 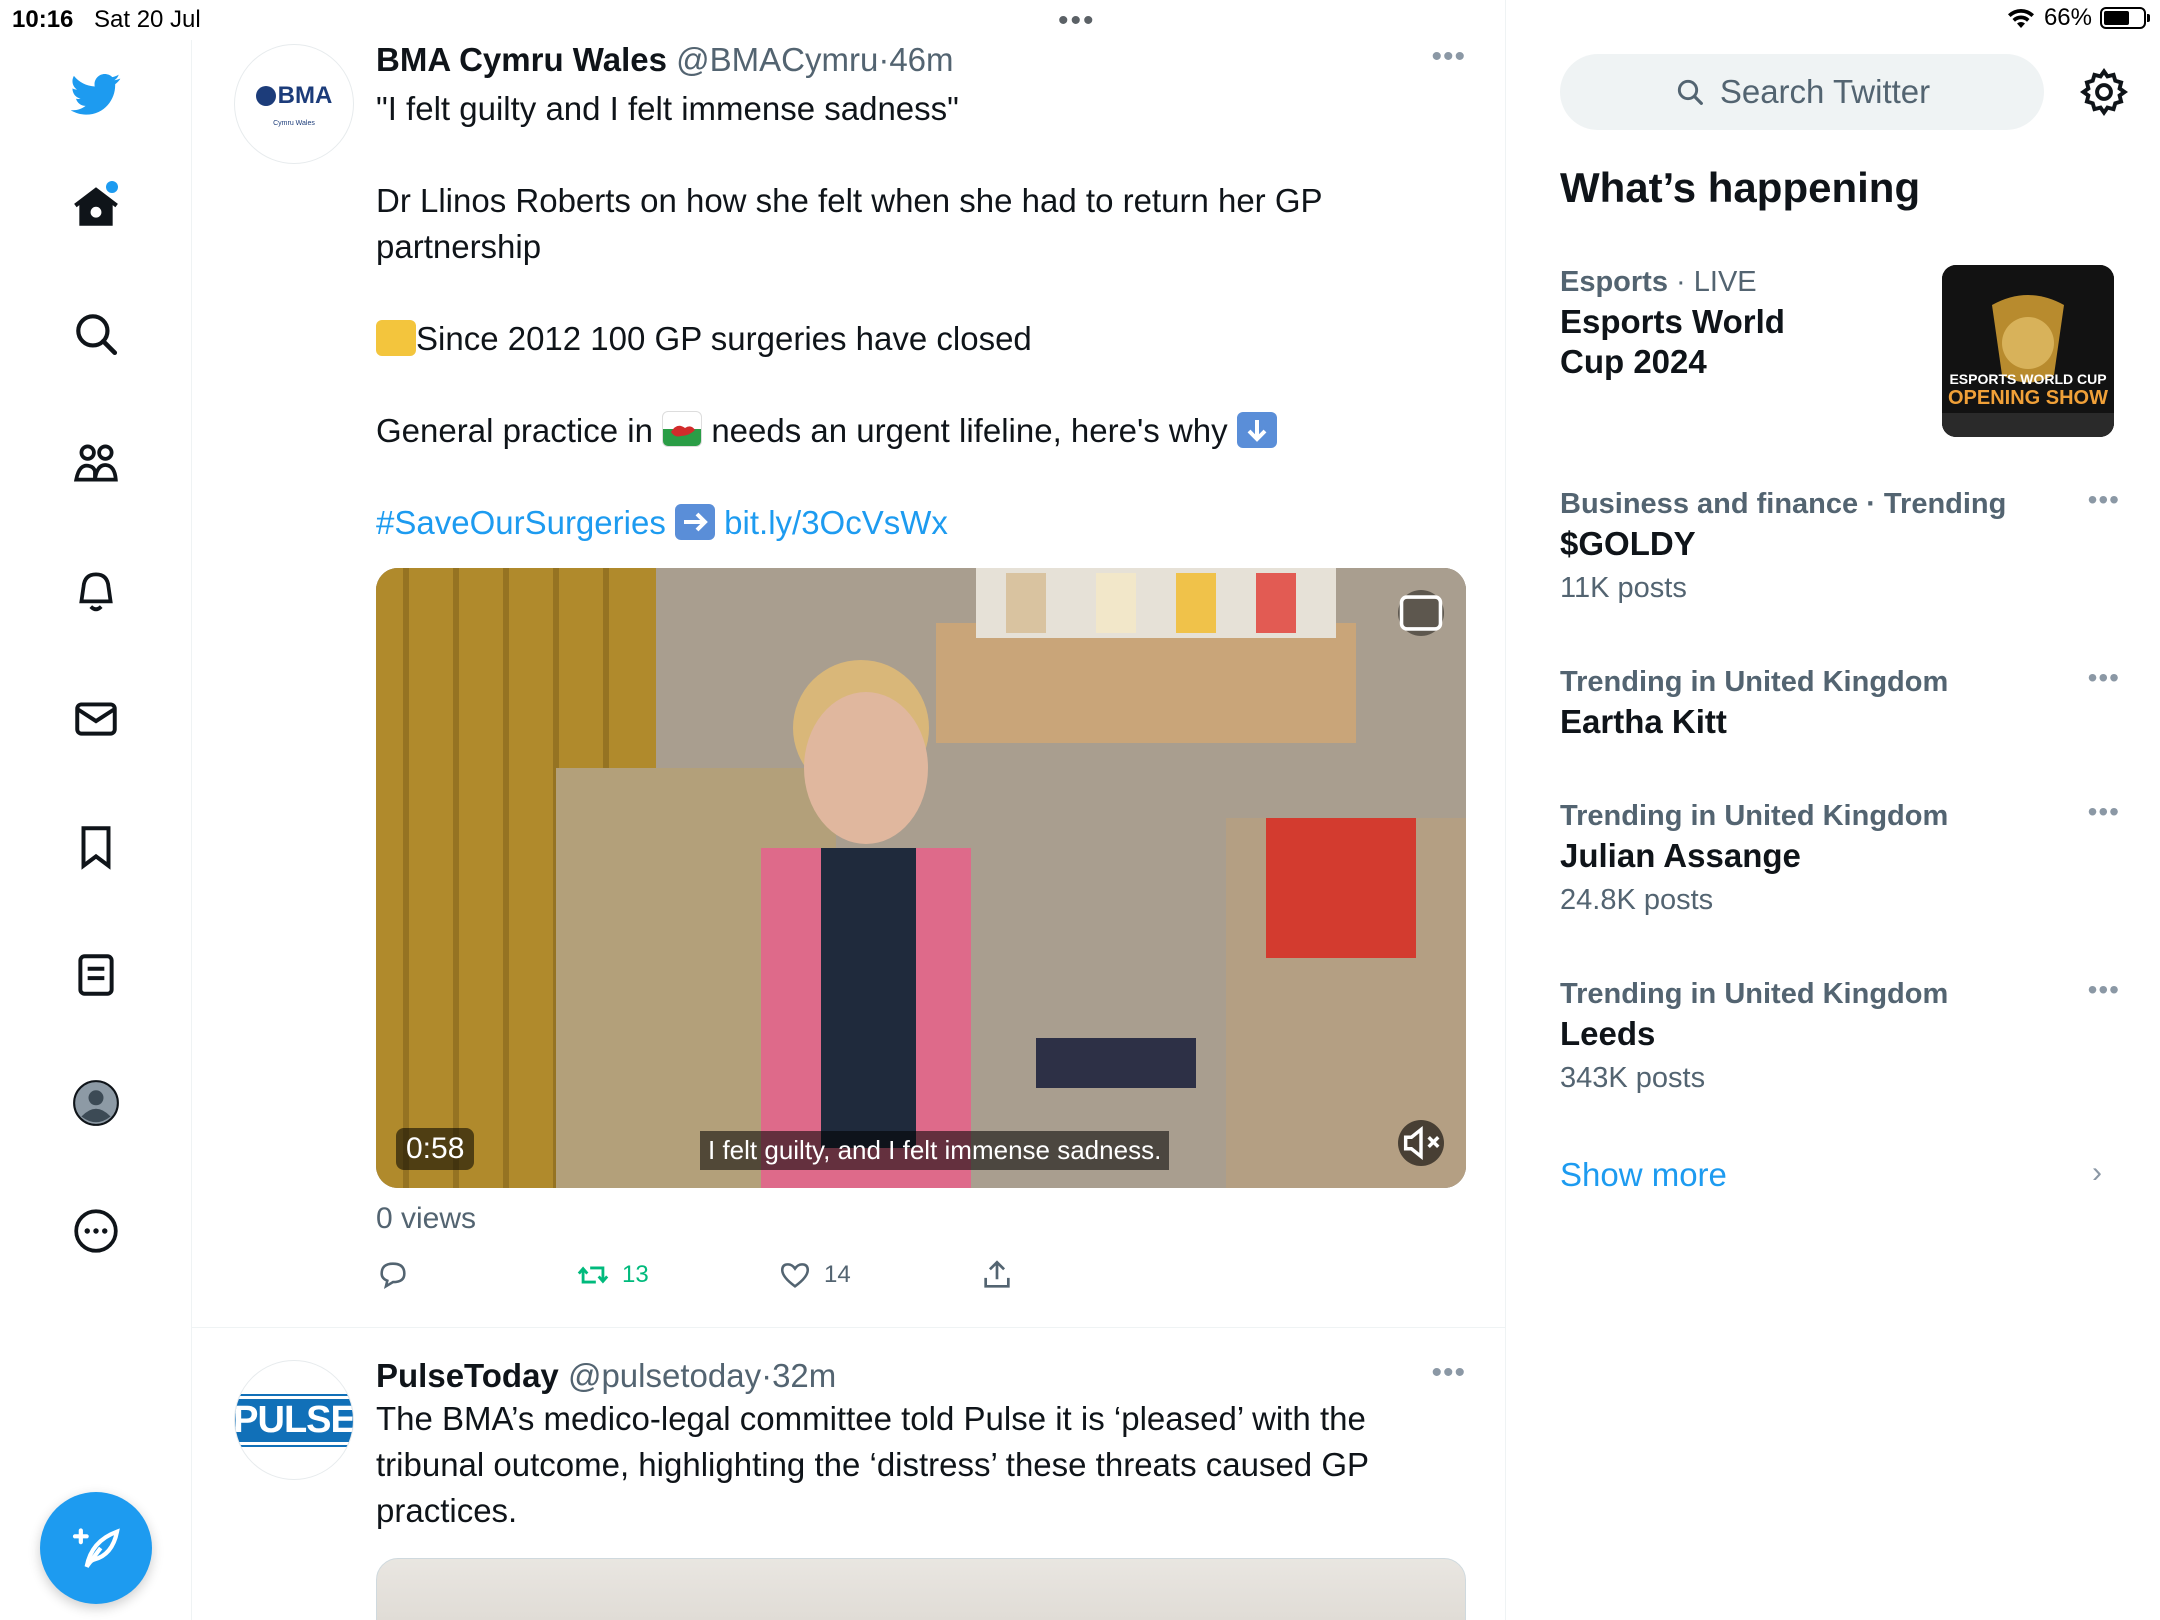 What do you see at coordinates (293, 96) in the screenshot?
I see `bma-logo: BMA` at bounding box center [293, 96].